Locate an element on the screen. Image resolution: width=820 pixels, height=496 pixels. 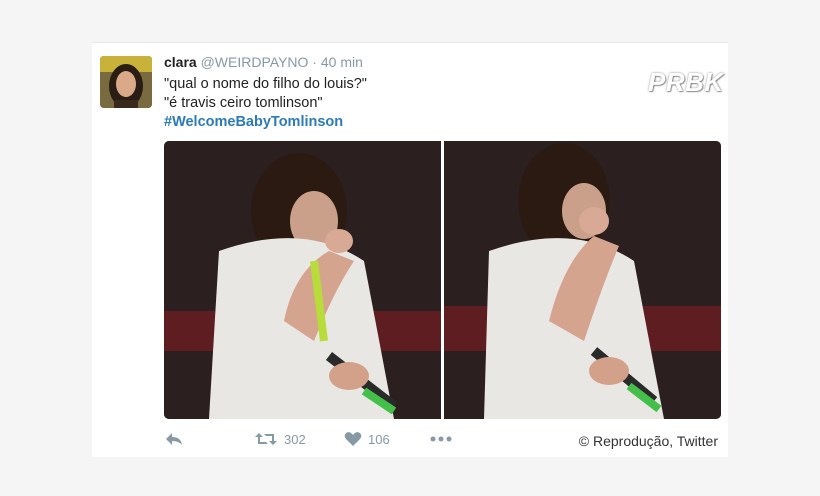
like-button: 106 is located at coordinates (367, 439).